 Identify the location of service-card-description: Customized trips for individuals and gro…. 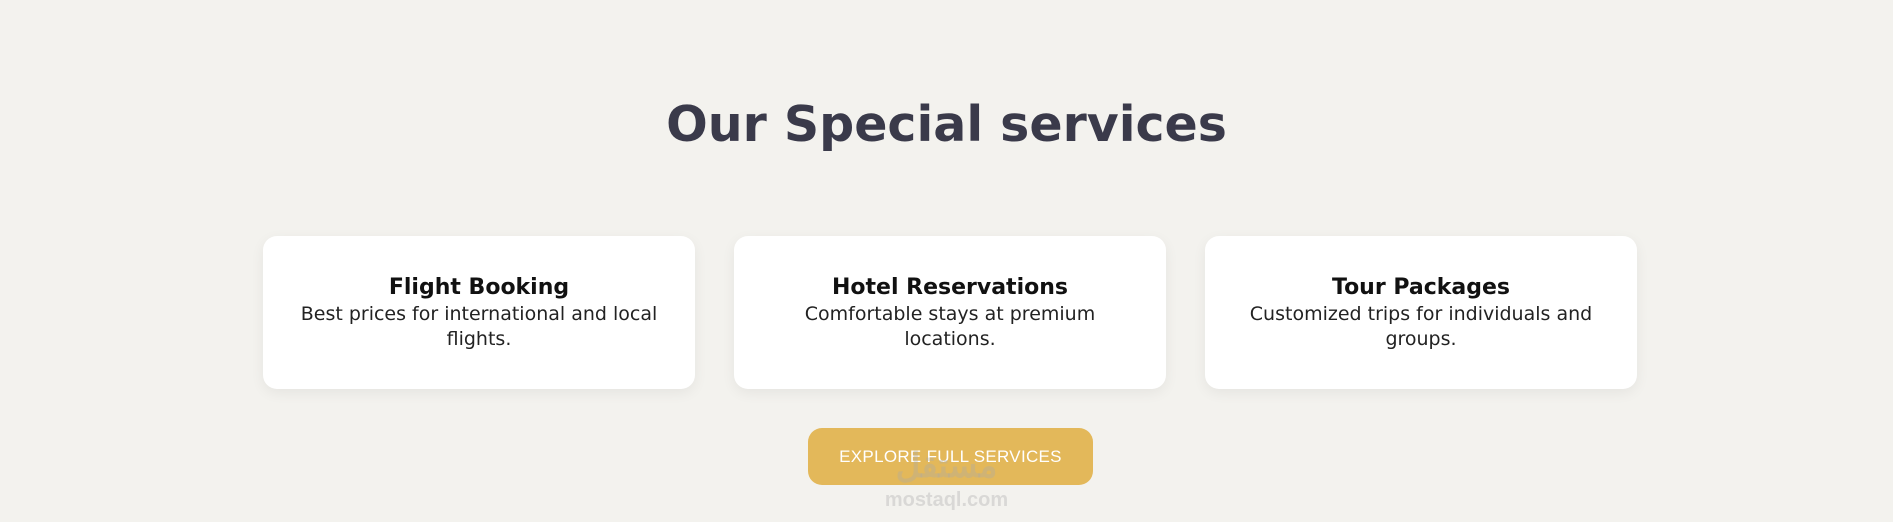
(1421, 326).